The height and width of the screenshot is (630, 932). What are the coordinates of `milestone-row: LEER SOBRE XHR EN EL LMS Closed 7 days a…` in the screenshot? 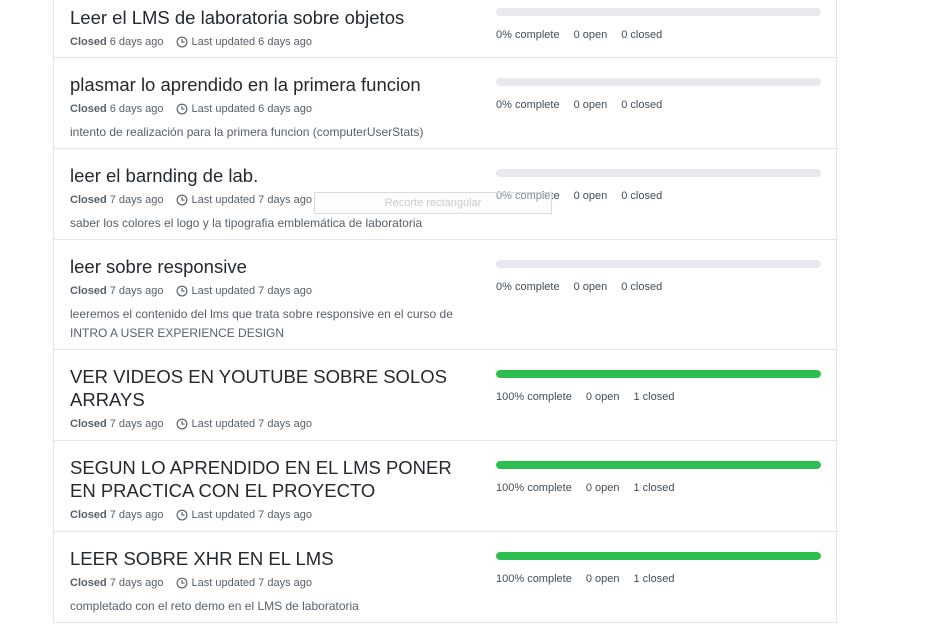 It's located at (445, 577).